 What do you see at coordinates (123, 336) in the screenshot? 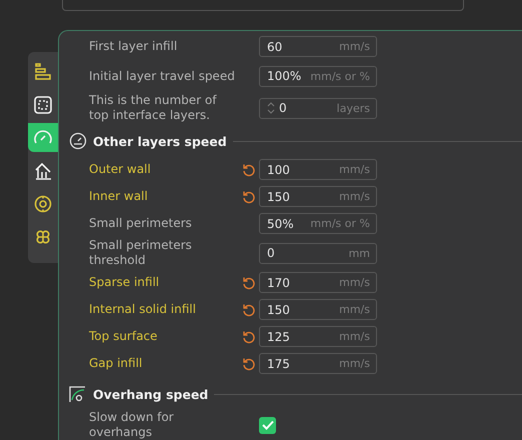
I see `setting-label: Top surface` at bounding box center [123, 336].